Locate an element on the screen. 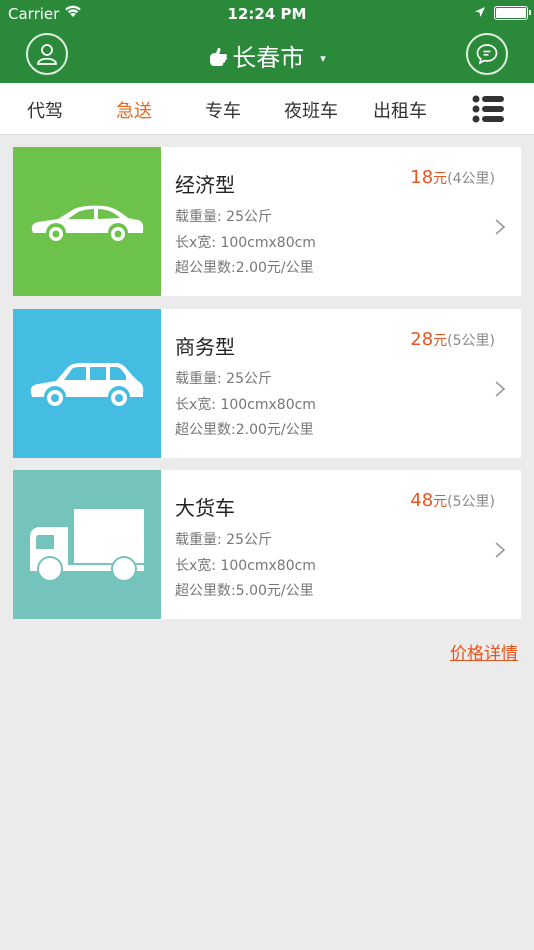 Image resolution: width=534 pixels, height=950 pixels. tab-jisong: 急送 is located at coordinates (134, 110).